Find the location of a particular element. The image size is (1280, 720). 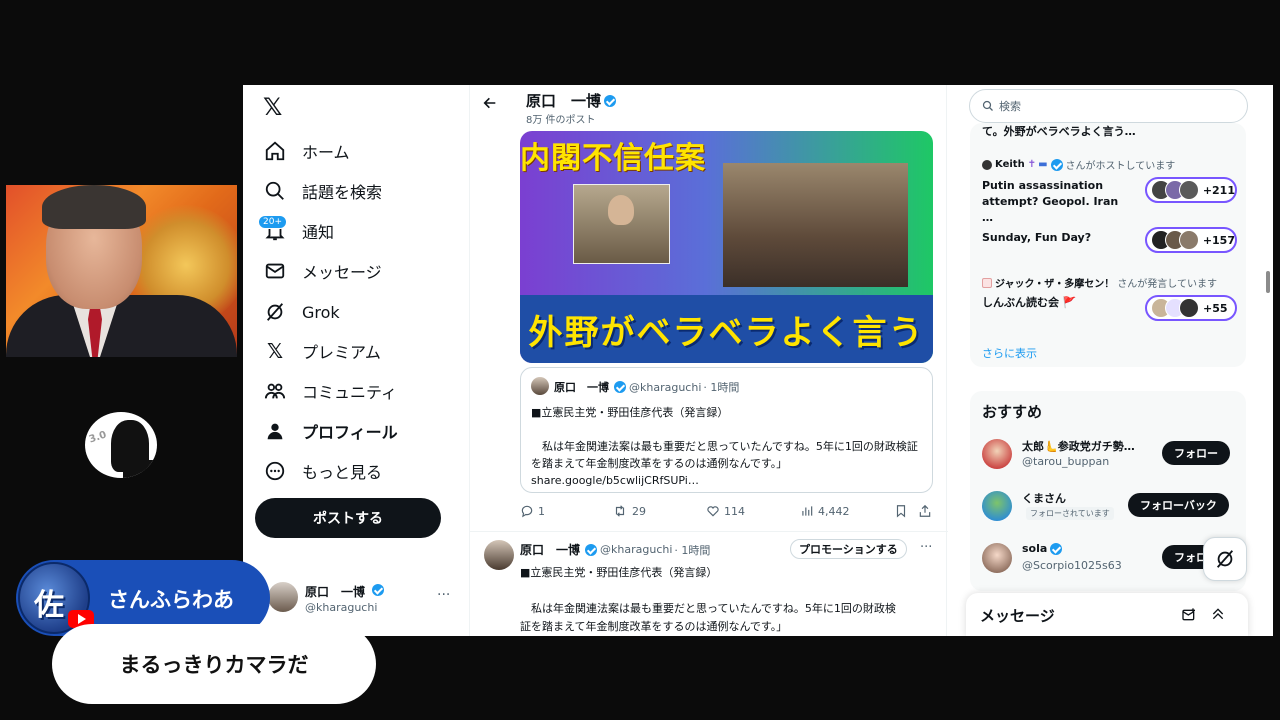

account-handle: @kharaguchi is located at coordinates (341, 607).